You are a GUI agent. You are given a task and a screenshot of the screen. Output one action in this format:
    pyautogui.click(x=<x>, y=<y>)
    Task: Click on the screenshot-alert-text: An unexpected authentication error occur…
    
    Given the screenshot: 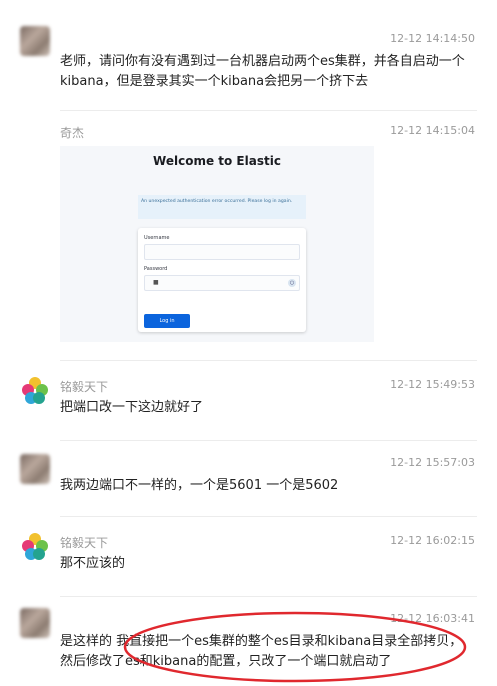 What is the action you would take?
    pyautogui.click(x=217, y=201)
    